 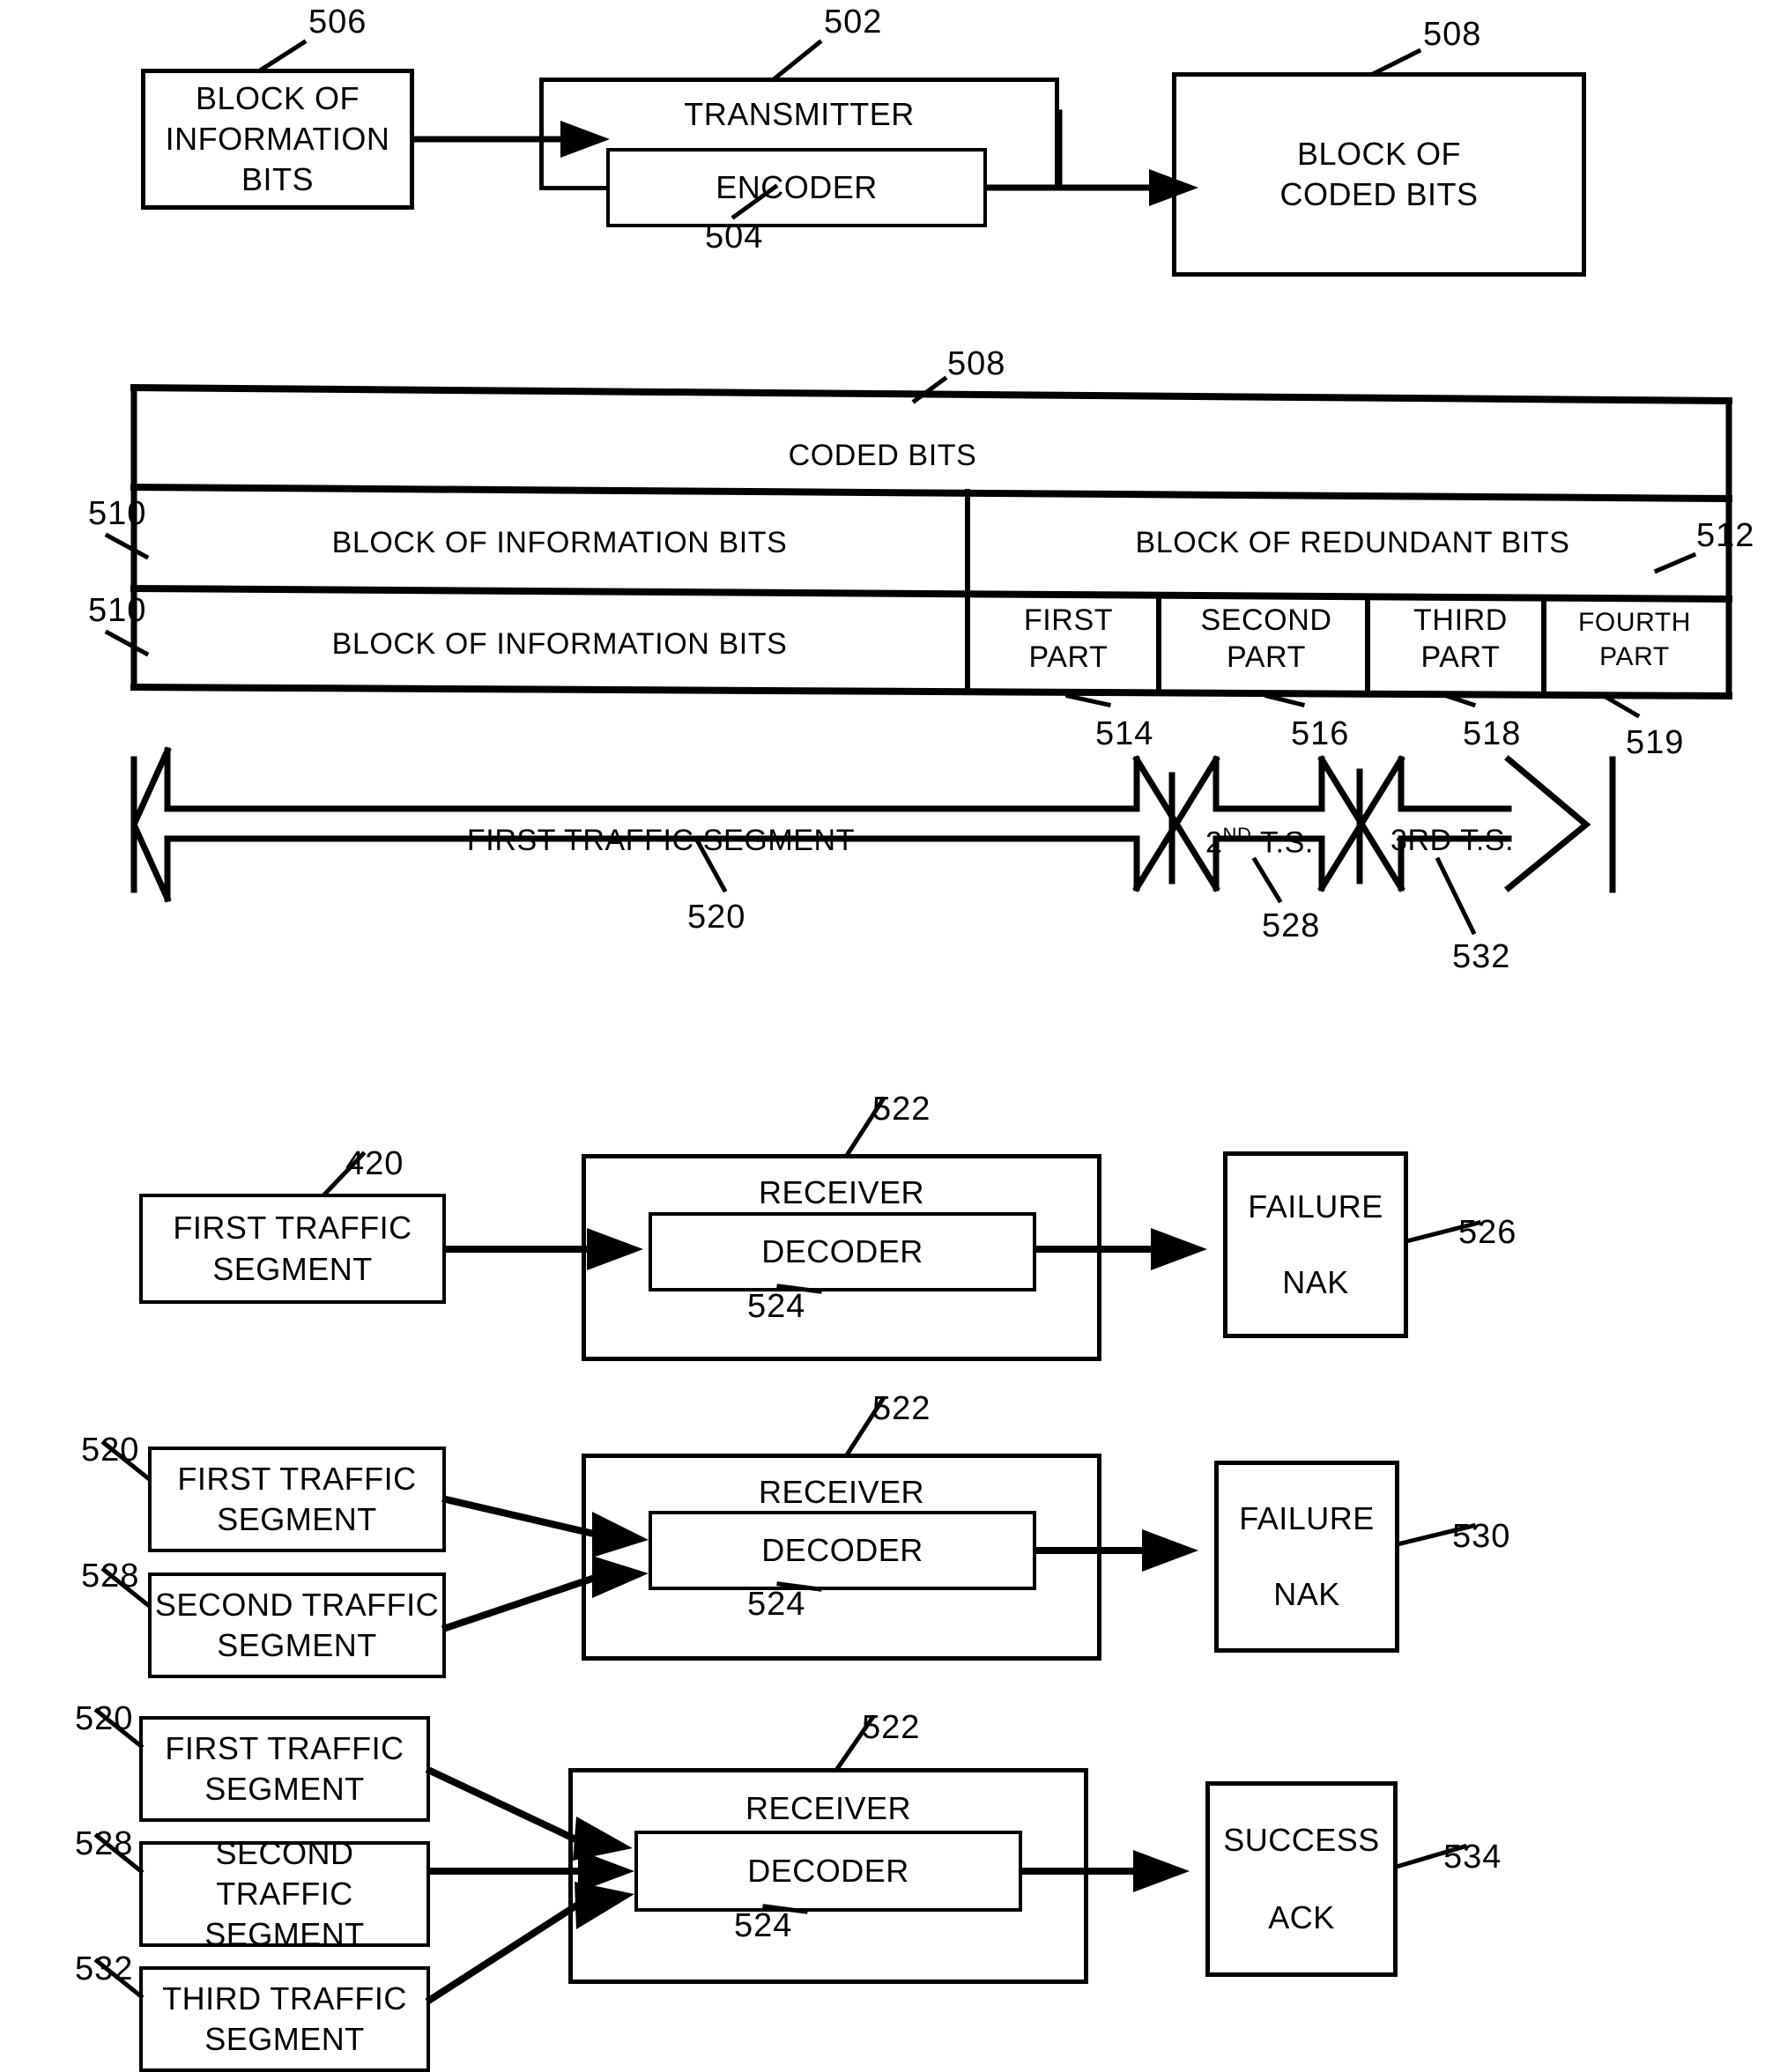 I want to click on source-box-line-3: BITS, so click(x=277, y=179).